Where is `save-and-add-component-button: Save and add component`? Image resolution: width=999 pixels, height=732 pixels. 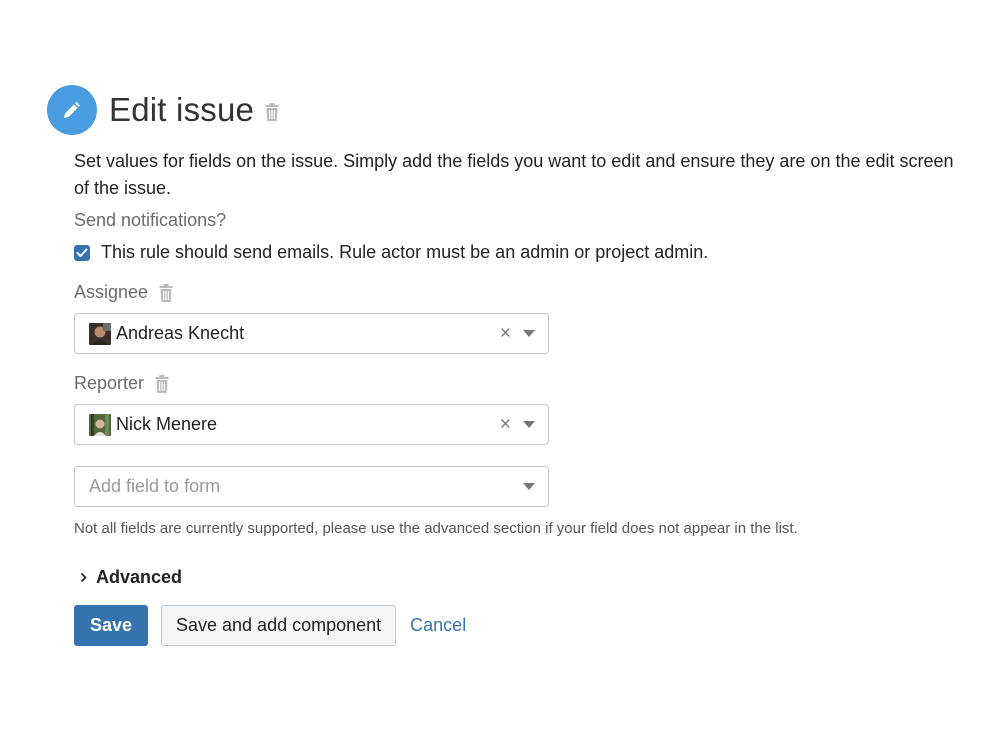 save-and-add-component-button: Save and add component is located at coordinates (279, 625).